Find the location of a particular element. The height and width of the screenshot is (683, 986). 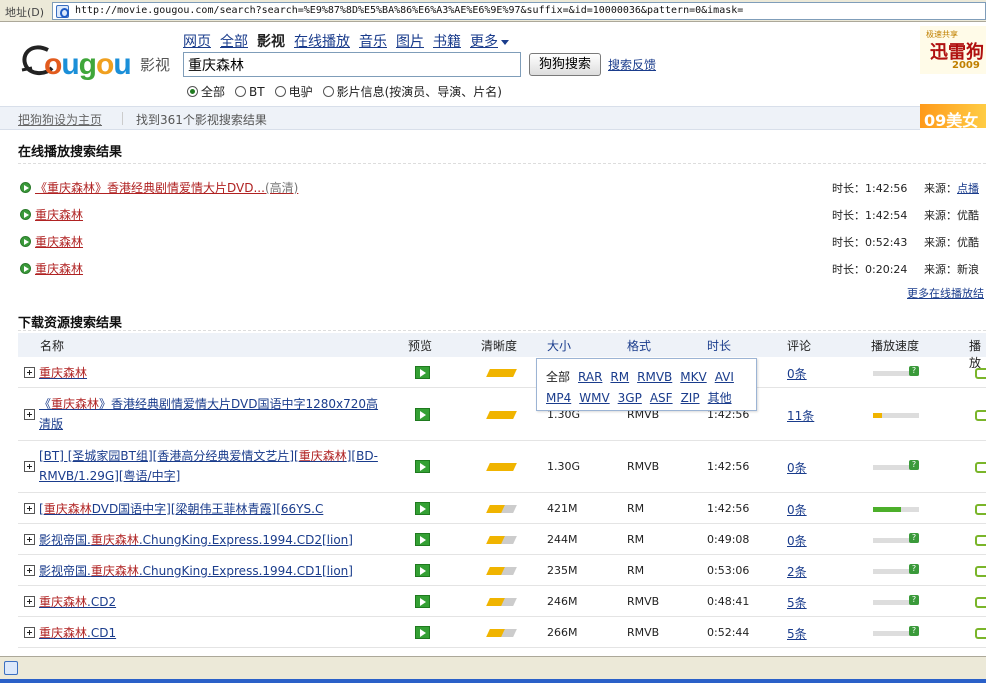

filter-option-2: 电驴 is located at coordinates (293, 92).